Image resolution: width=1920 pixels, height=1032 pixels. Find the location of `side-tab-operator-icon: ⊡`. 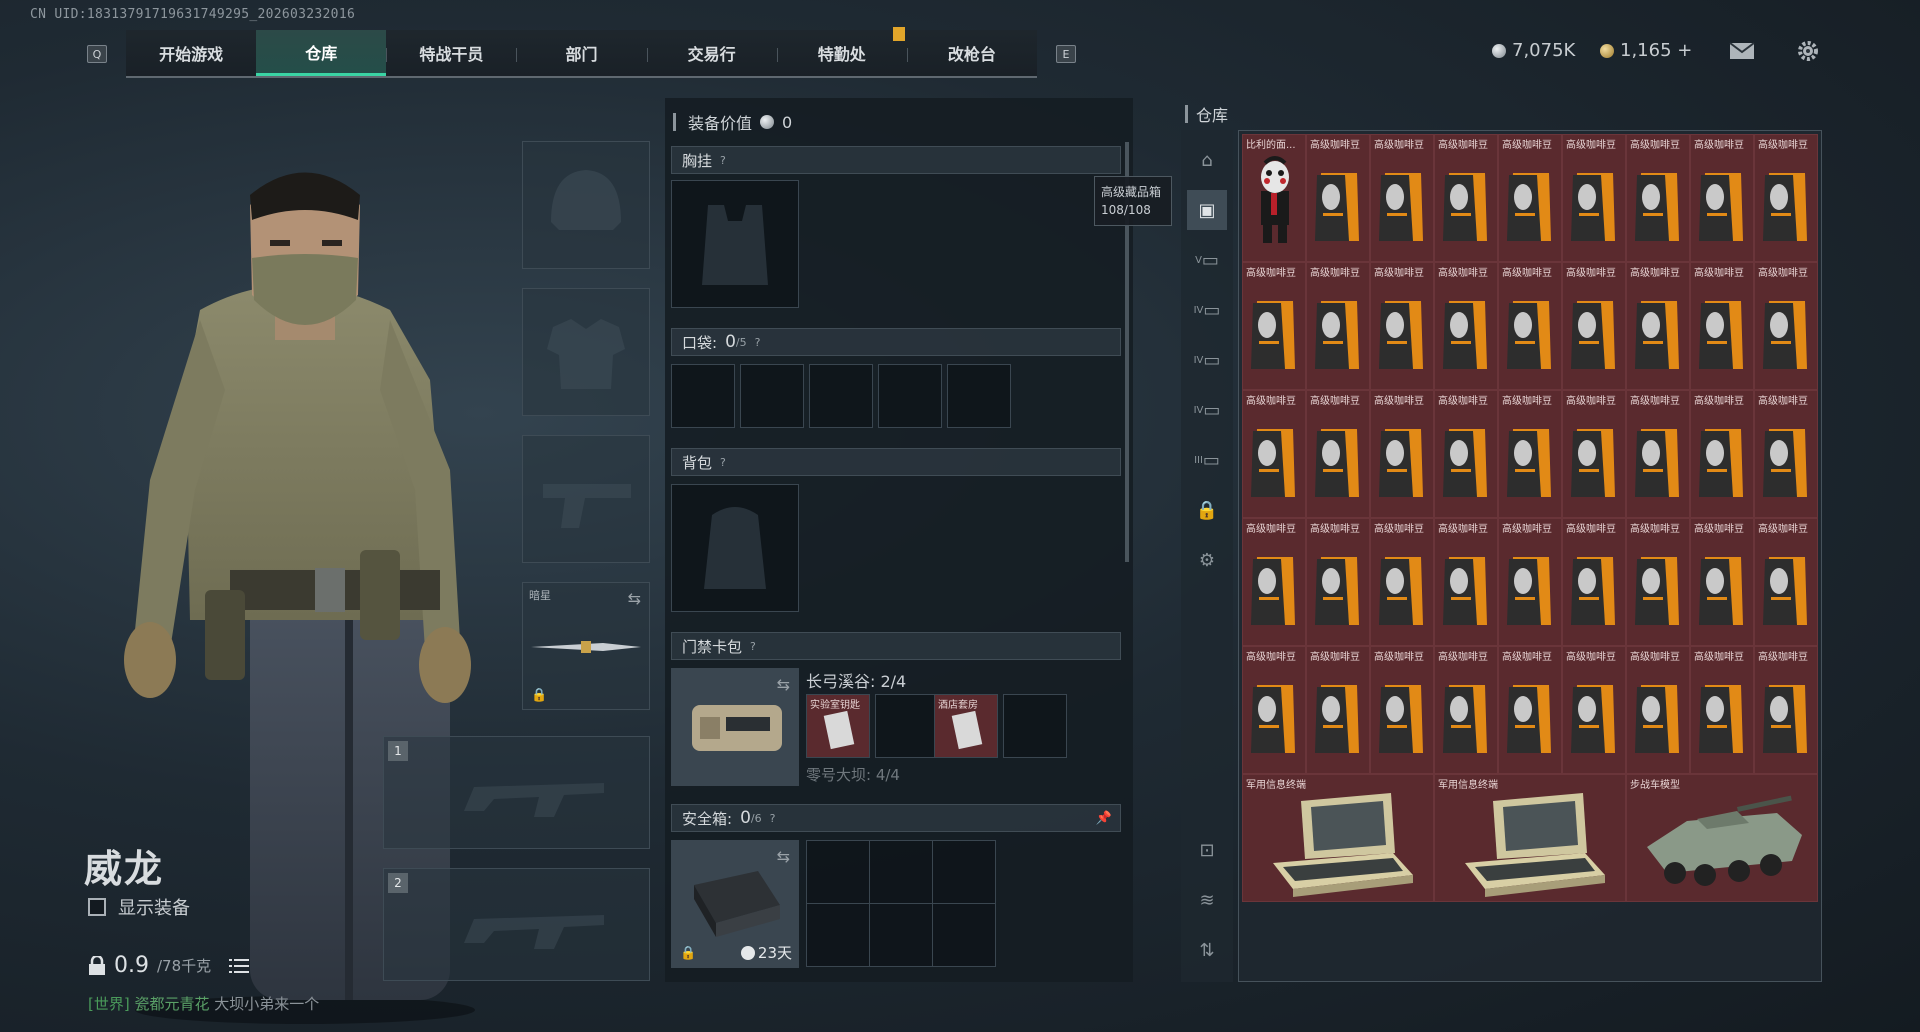

side-tab-operator-icon: ⊡ is located at coordinates (1207, 850).